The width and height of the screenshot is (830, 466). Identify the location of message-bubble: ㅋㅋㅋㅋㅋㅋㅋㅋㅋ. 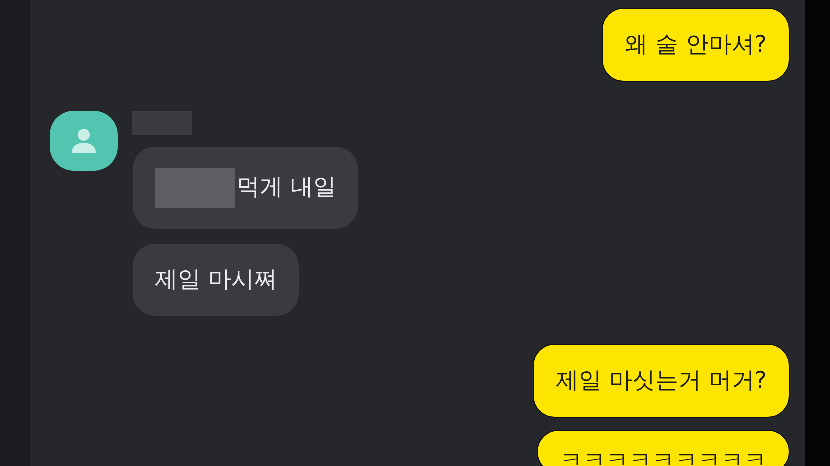
(663, 448).